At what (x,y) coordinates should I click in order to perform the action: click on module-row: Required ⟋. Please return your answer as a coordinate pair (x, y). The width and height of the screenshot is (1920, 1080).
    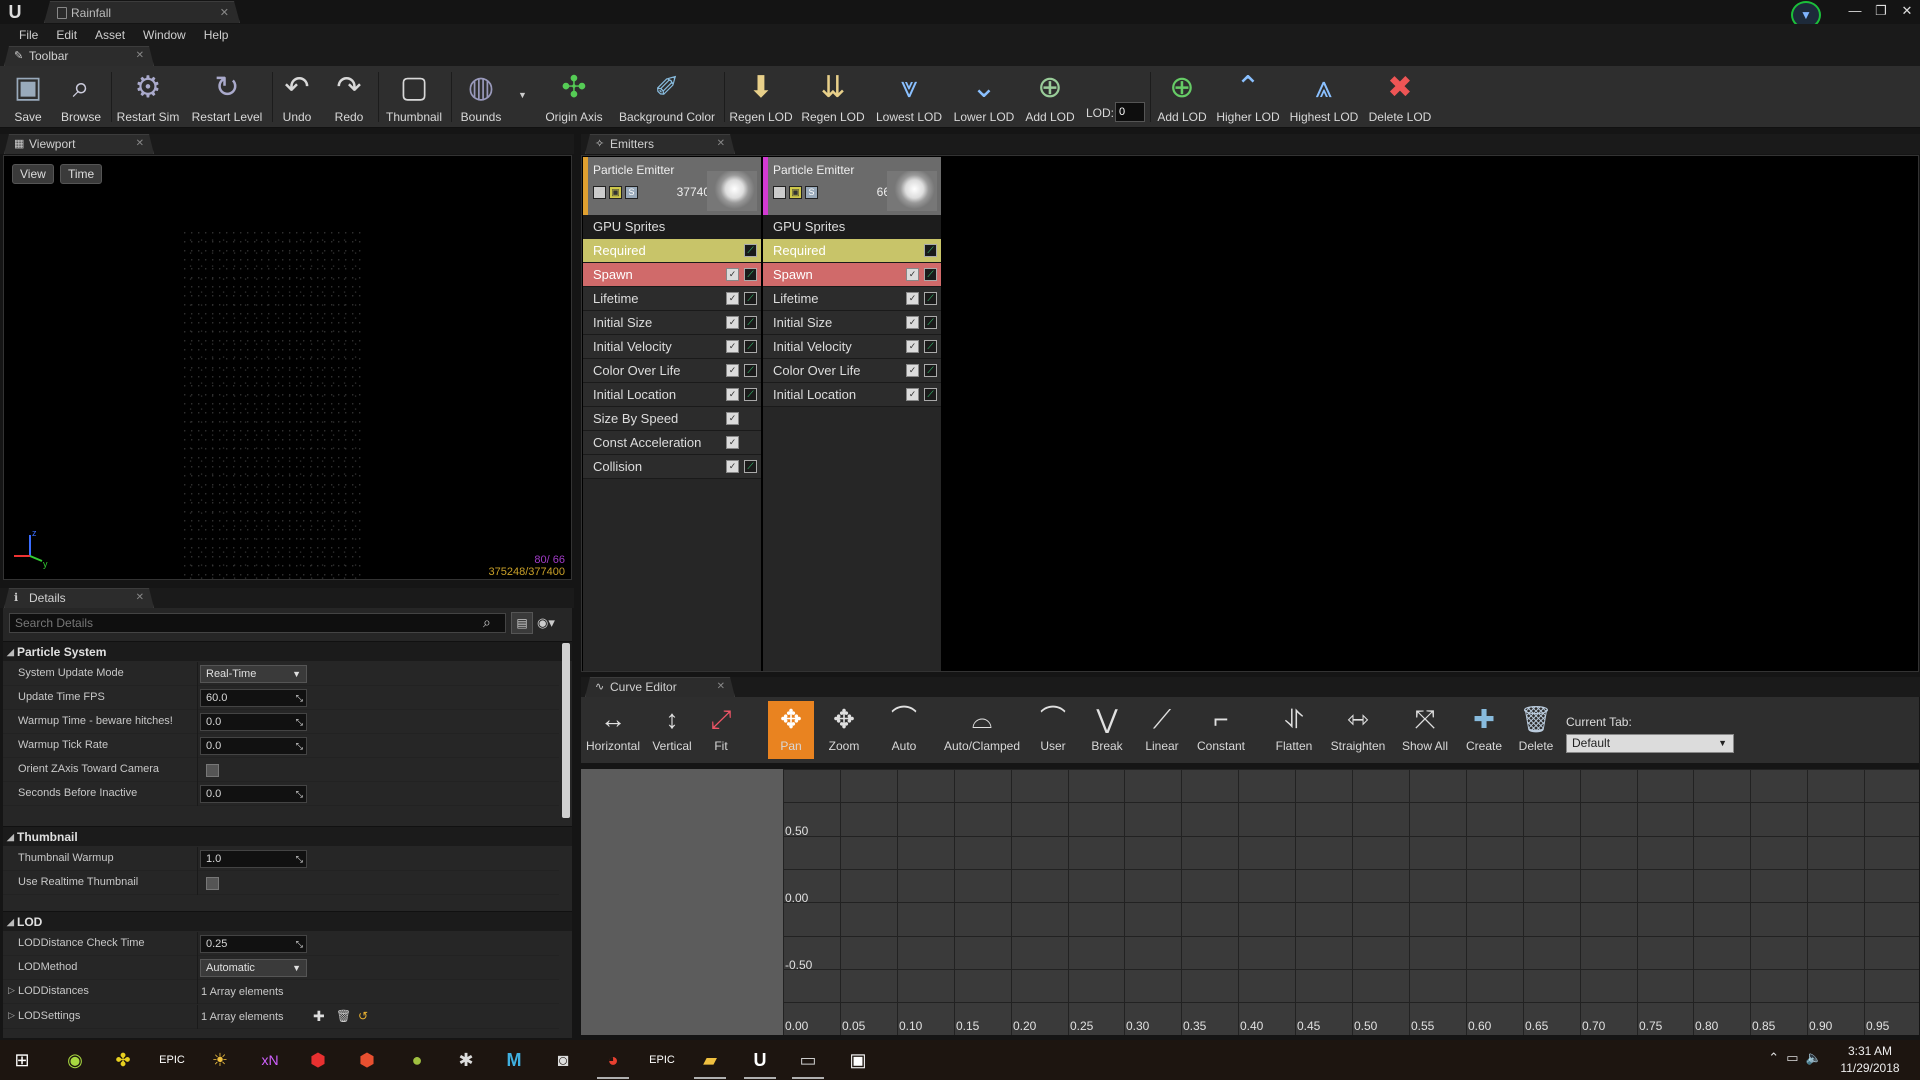
    Looking at the image, I should click on (672, 251).